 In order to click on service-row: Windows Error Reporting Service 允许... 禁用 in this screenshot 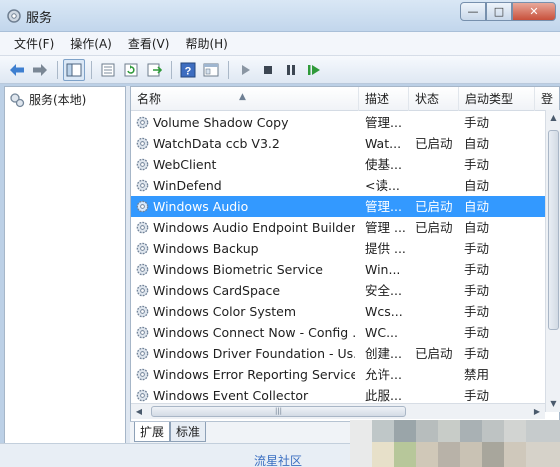, I will do `click(338, 374)`.